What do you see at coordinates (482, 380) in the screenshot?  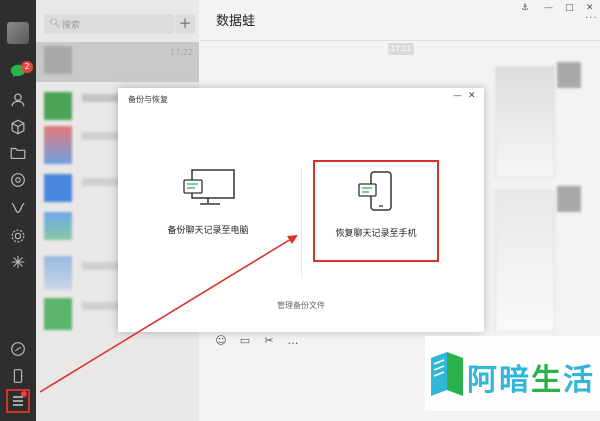 I see `svg-text: 阿` at bounding box center [482, 380].